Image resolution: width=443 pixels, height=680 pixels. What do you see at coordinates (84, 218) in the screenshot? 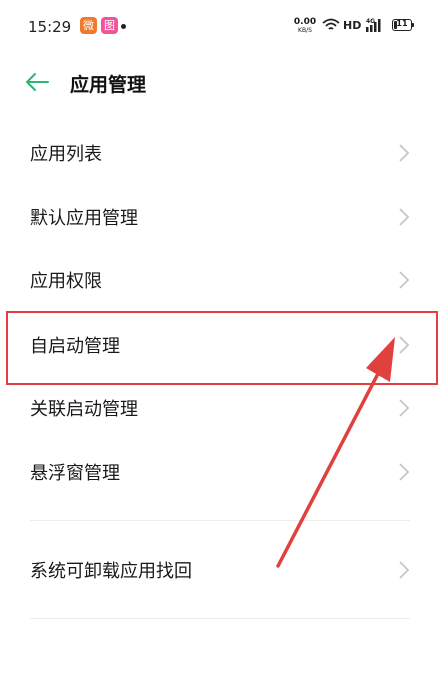
I see `menu-item-label: 默认应用管理` at bounding box center [84, 218].